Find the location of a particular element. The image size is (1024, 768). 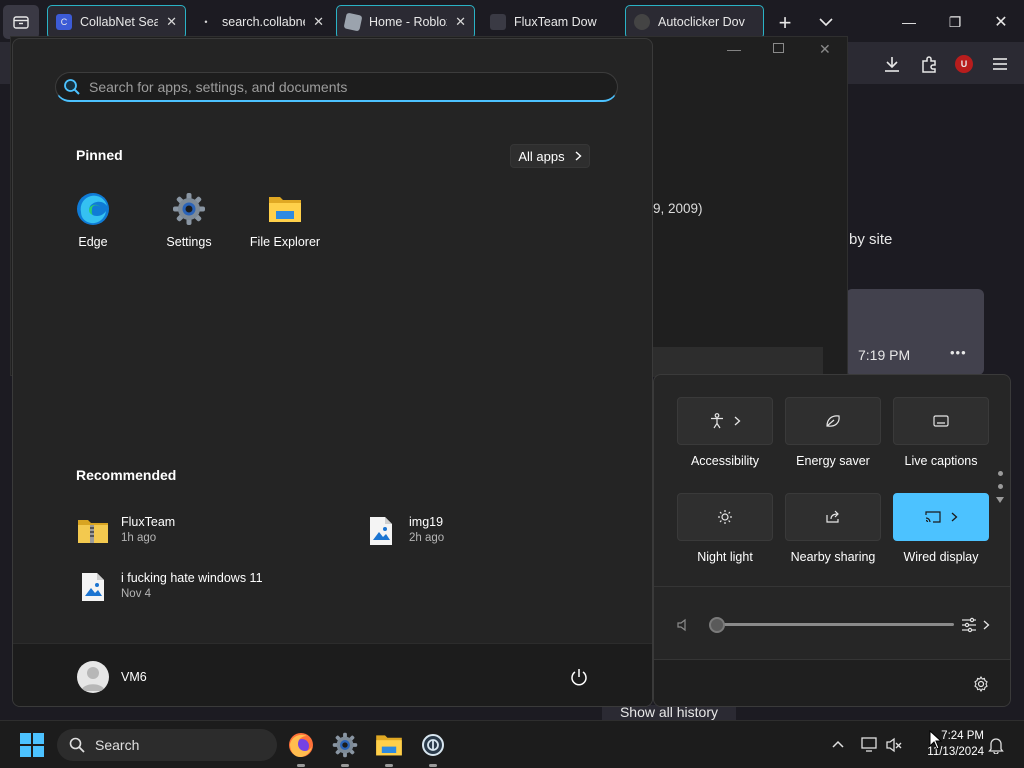

show-all-history-button: Show all history is located at coordinates (669, 712).